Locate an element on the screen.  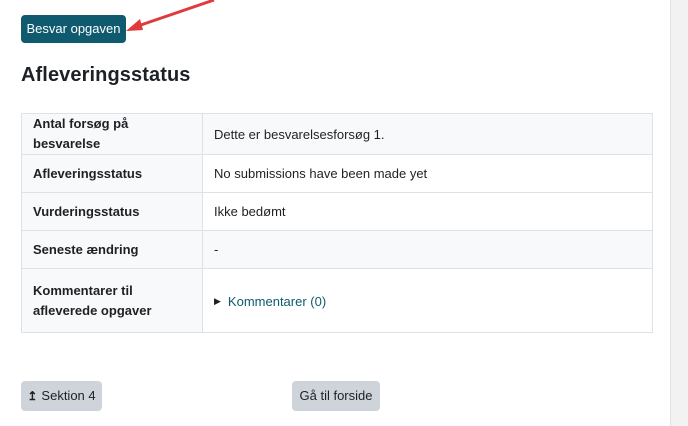
section-button-label: Sektion 4 is located at coordinates (68, 395).